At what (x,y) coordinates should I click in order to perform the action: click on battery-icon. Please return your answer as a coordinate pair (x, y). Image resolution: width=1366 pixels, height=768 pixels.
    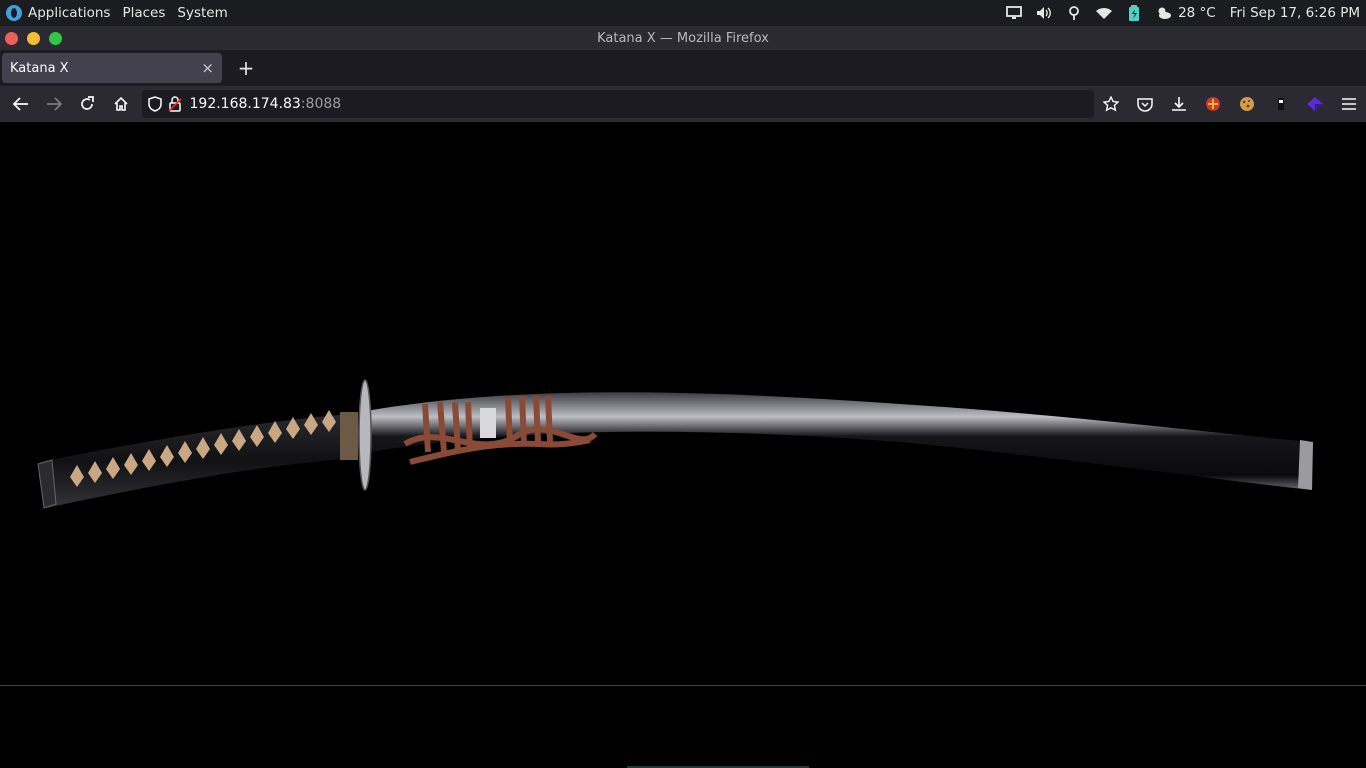
    Looking at the image, I should click on (1134, 13).